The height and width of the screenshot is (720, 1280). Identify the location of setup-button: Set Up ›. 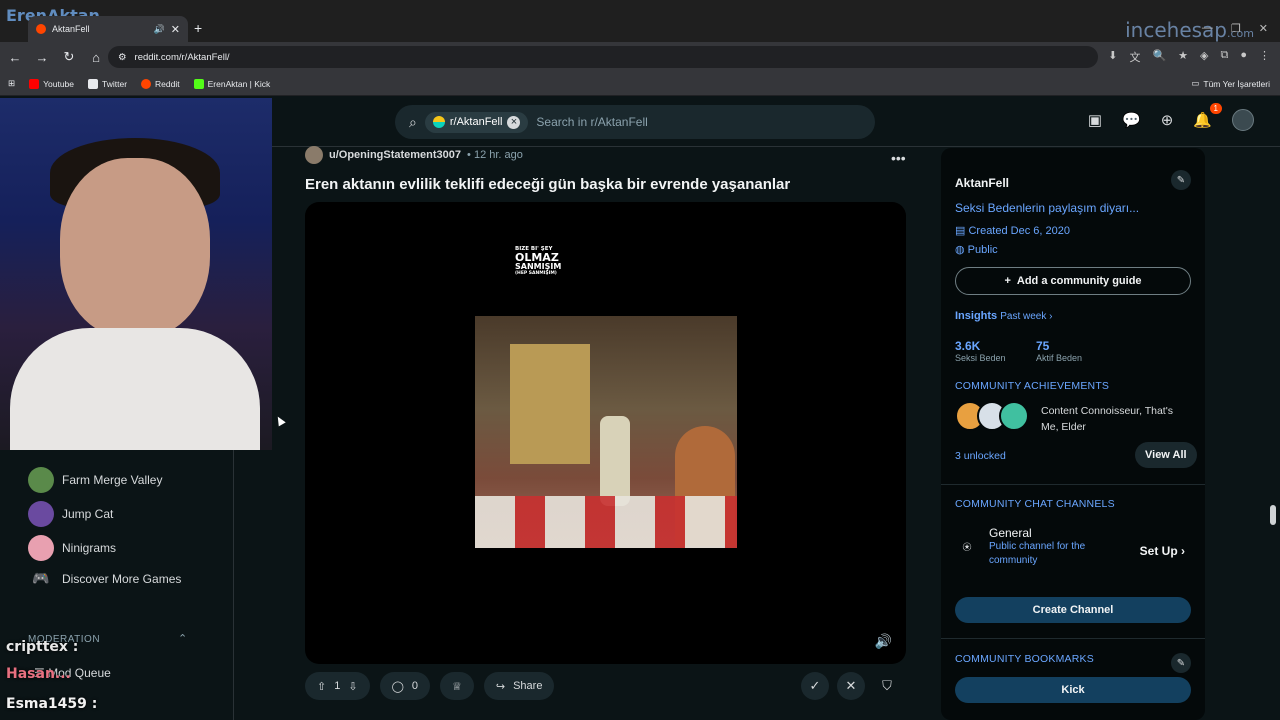
(1162, 551).